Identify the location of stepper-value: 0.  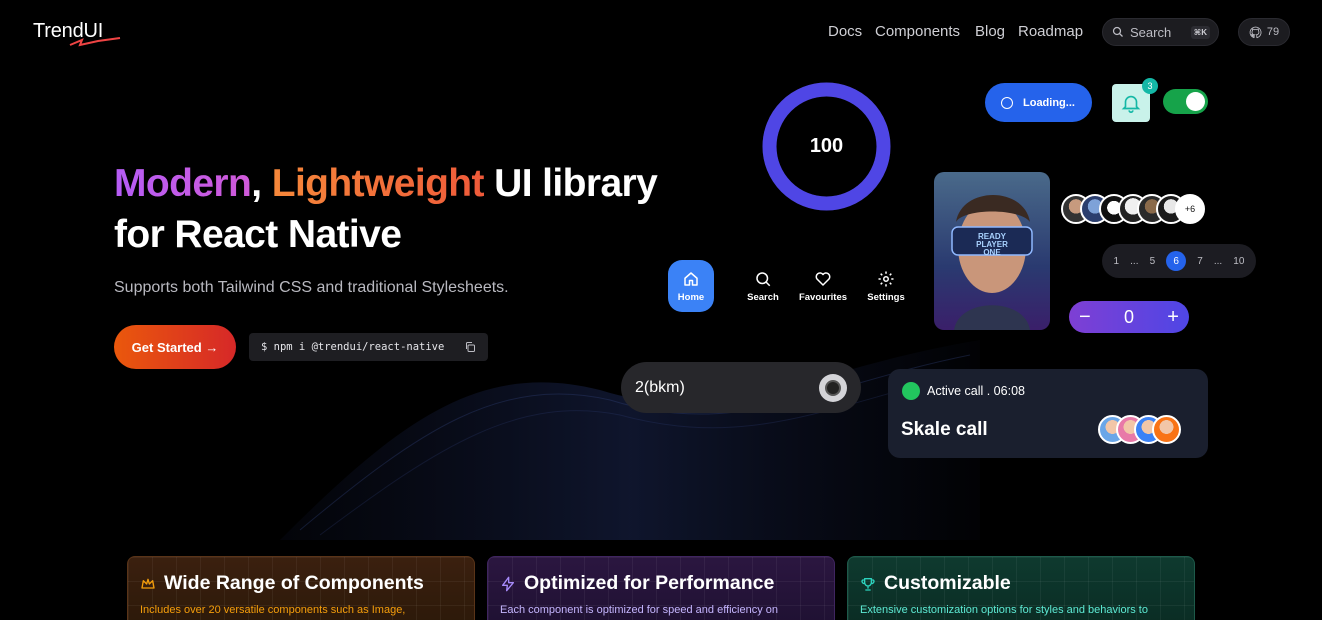
(1128, 316).